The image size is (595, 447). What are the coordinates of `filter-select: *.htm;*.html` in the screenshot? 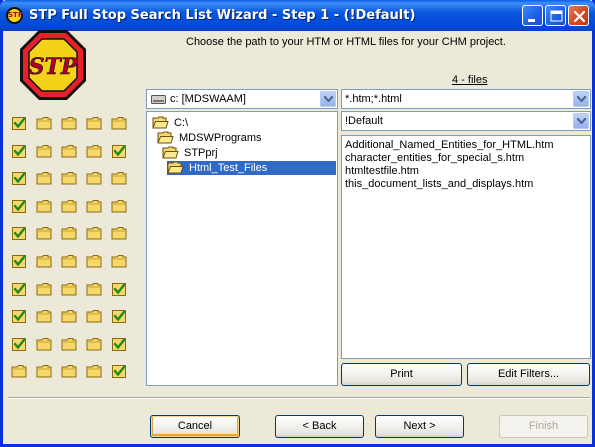 It's located at (466, 99).